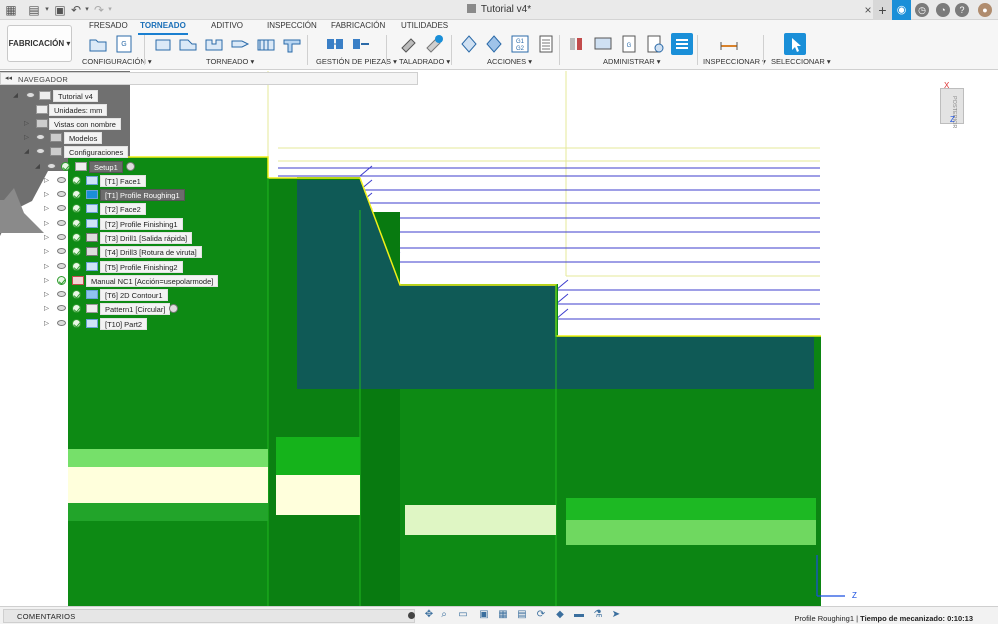 The image size is (998, 624). I want to click on drill-icon, so click(409, 44).